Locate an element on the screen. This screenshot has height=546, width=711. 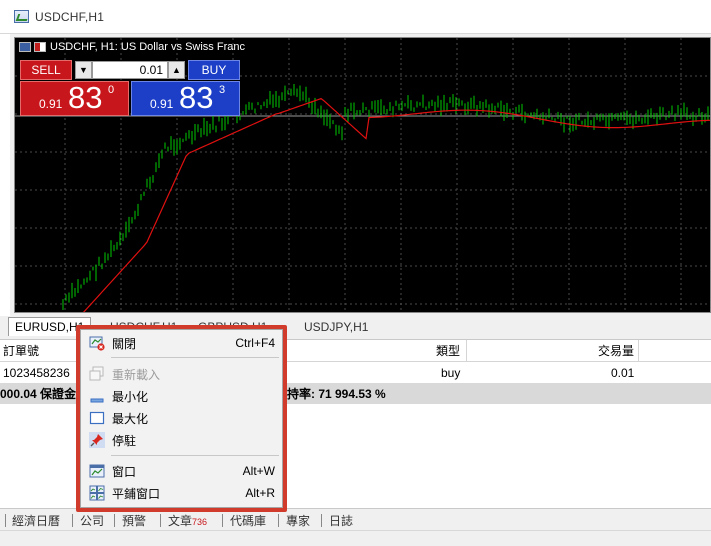
menu-item-close: 關閉 Ctrl+F4 is located at coordinates (181, 343).